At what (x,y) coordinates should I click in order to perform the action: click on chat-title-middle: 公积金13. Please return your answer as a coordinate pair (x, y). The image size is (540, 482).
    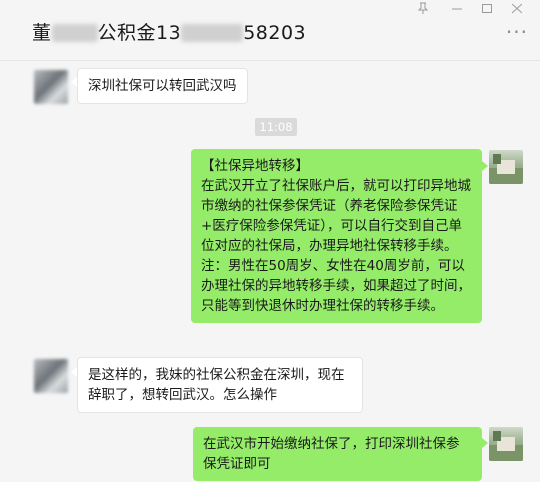
    Looking at the image, I should click on (139, 33).